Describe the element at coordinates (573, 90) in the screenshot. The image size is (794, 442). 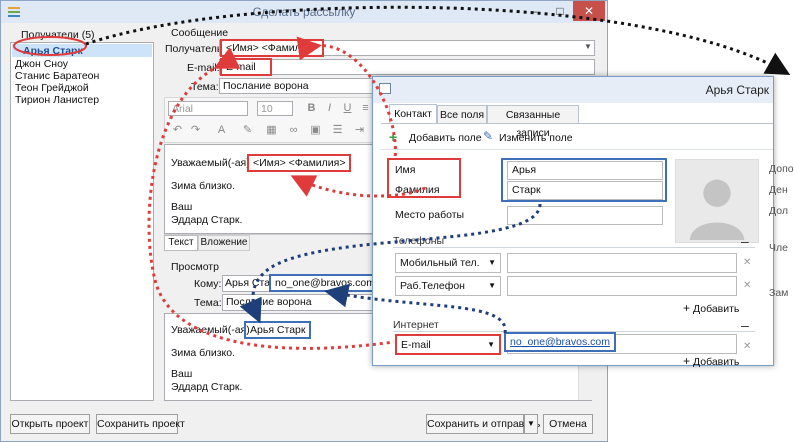
I see `contact-title-bar: Арья Старк` at that location.